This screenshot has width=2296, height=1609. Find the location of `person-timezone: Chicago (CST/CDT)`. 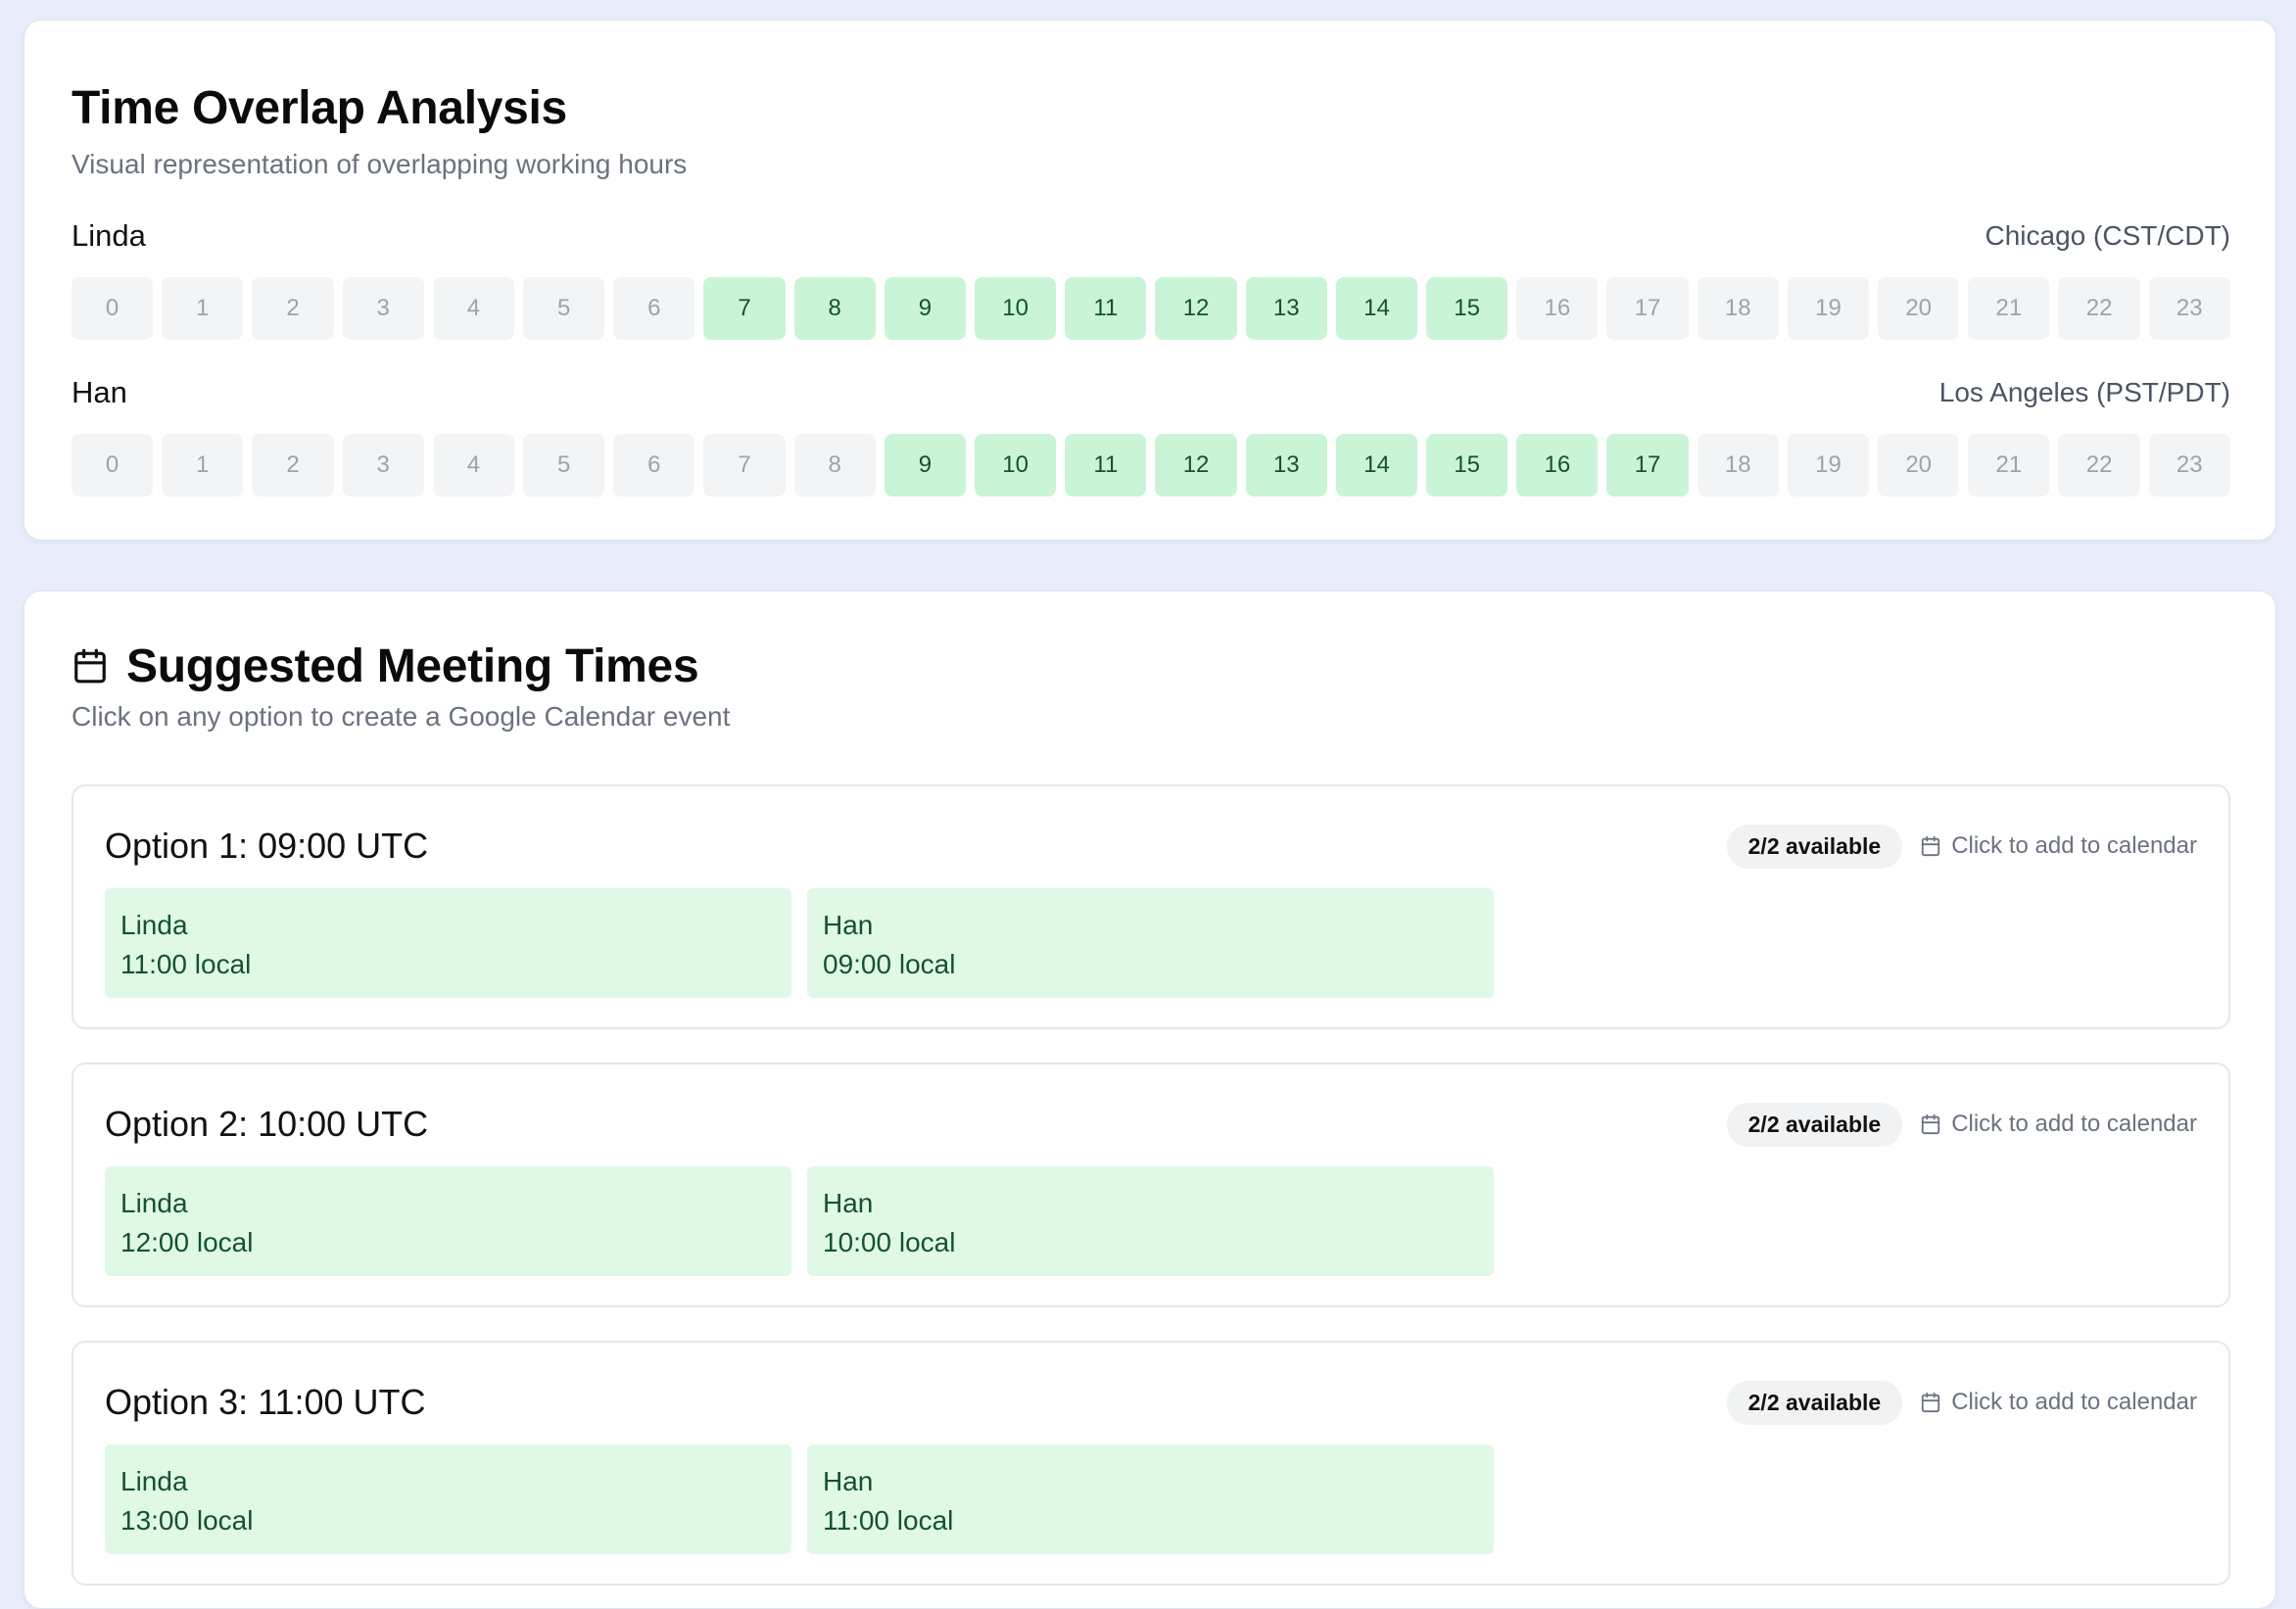

person-timezone: Chicago (CST/CDT) is located at coordinates (2107, 236).